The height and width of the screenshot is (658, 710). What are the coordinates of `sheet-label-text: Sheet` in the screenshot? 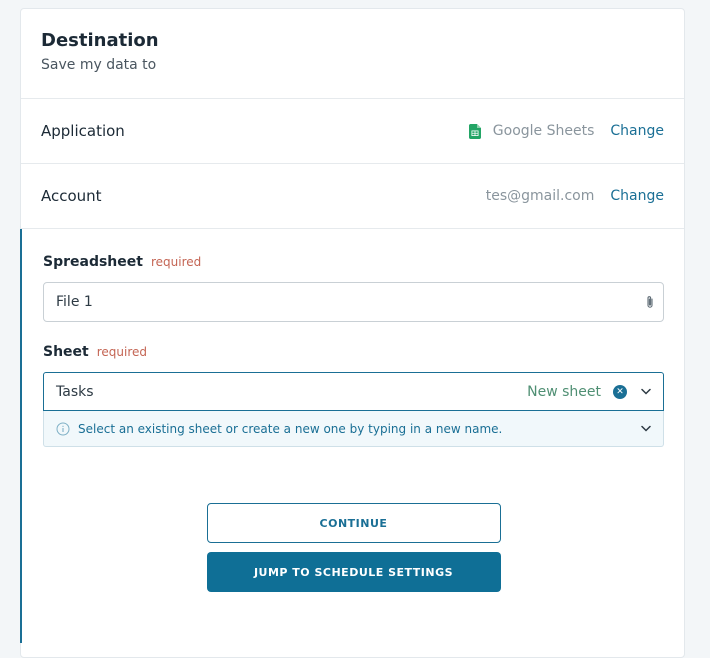 It's located at (66, 352).